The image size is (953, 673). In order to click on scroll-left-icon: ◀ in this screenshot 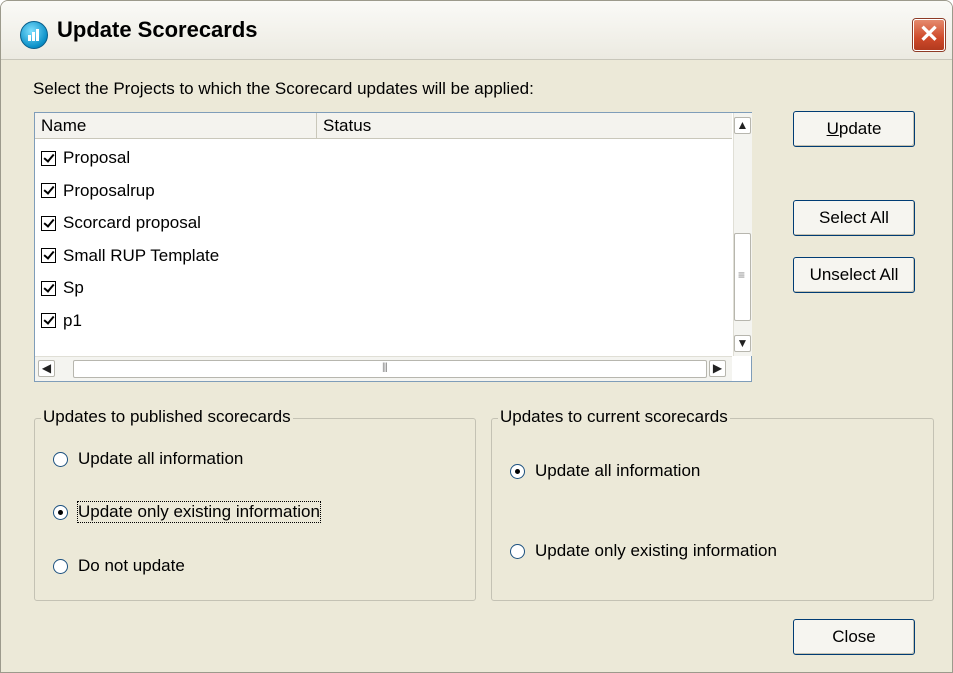, I will do `click(46, 368)`.